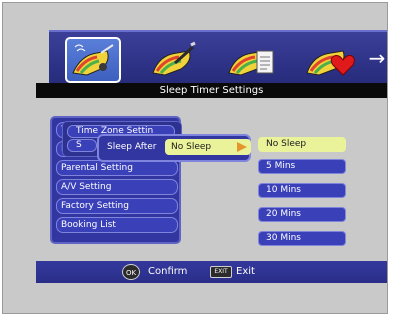 The width and height of the screenshot is (393, 317). I want to click on menu-item-av-setting: A/V Setting, so click(117, 187).